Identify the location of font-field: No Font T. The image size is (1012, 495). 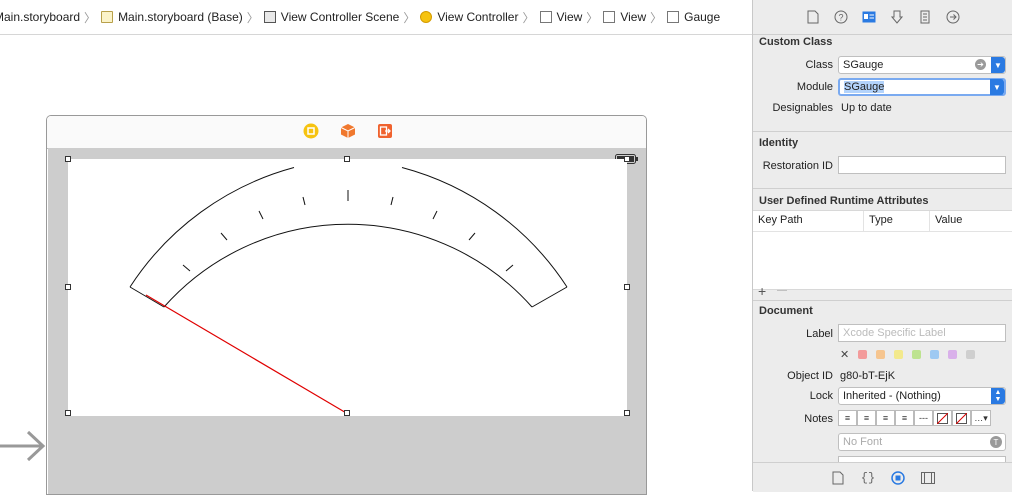
(922, 442).